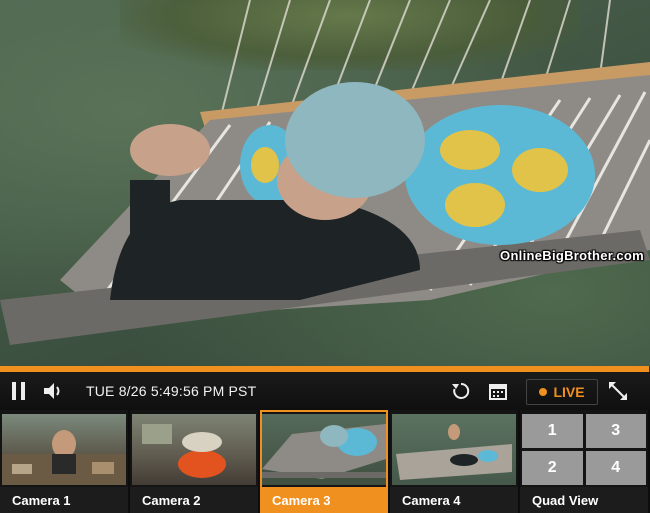  Describe the element at coordinates (552, 468) in the screenshot. I see `quad-cell-2: 2` at that location.